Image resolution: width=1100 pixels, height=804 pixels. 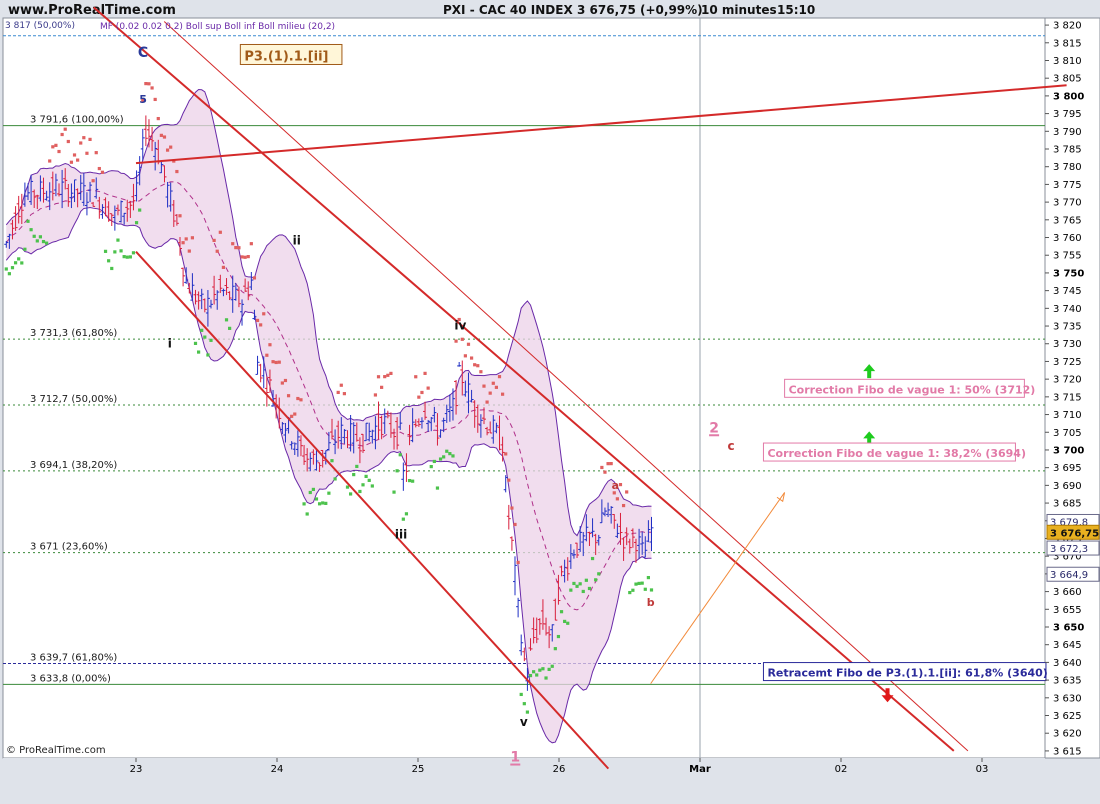 I want to click on y-tick-label: 3 630, so click(x=1067, y=698).